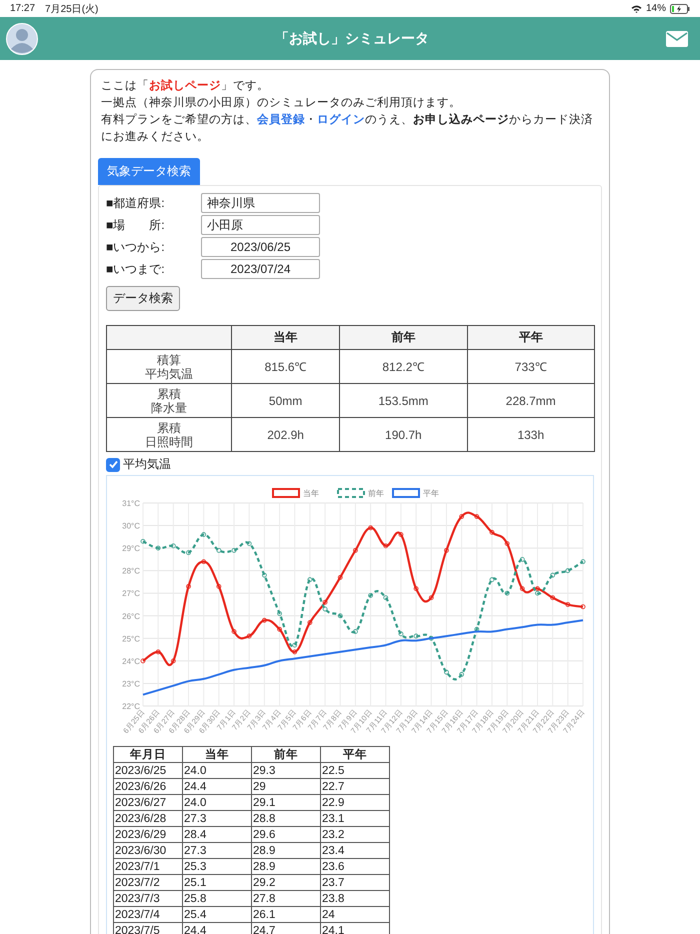 This screenshot has height=934, width=700. Describe the element at coordinates (217, 882) in the screenshot. I see `table-cell: 25.1` at that location.